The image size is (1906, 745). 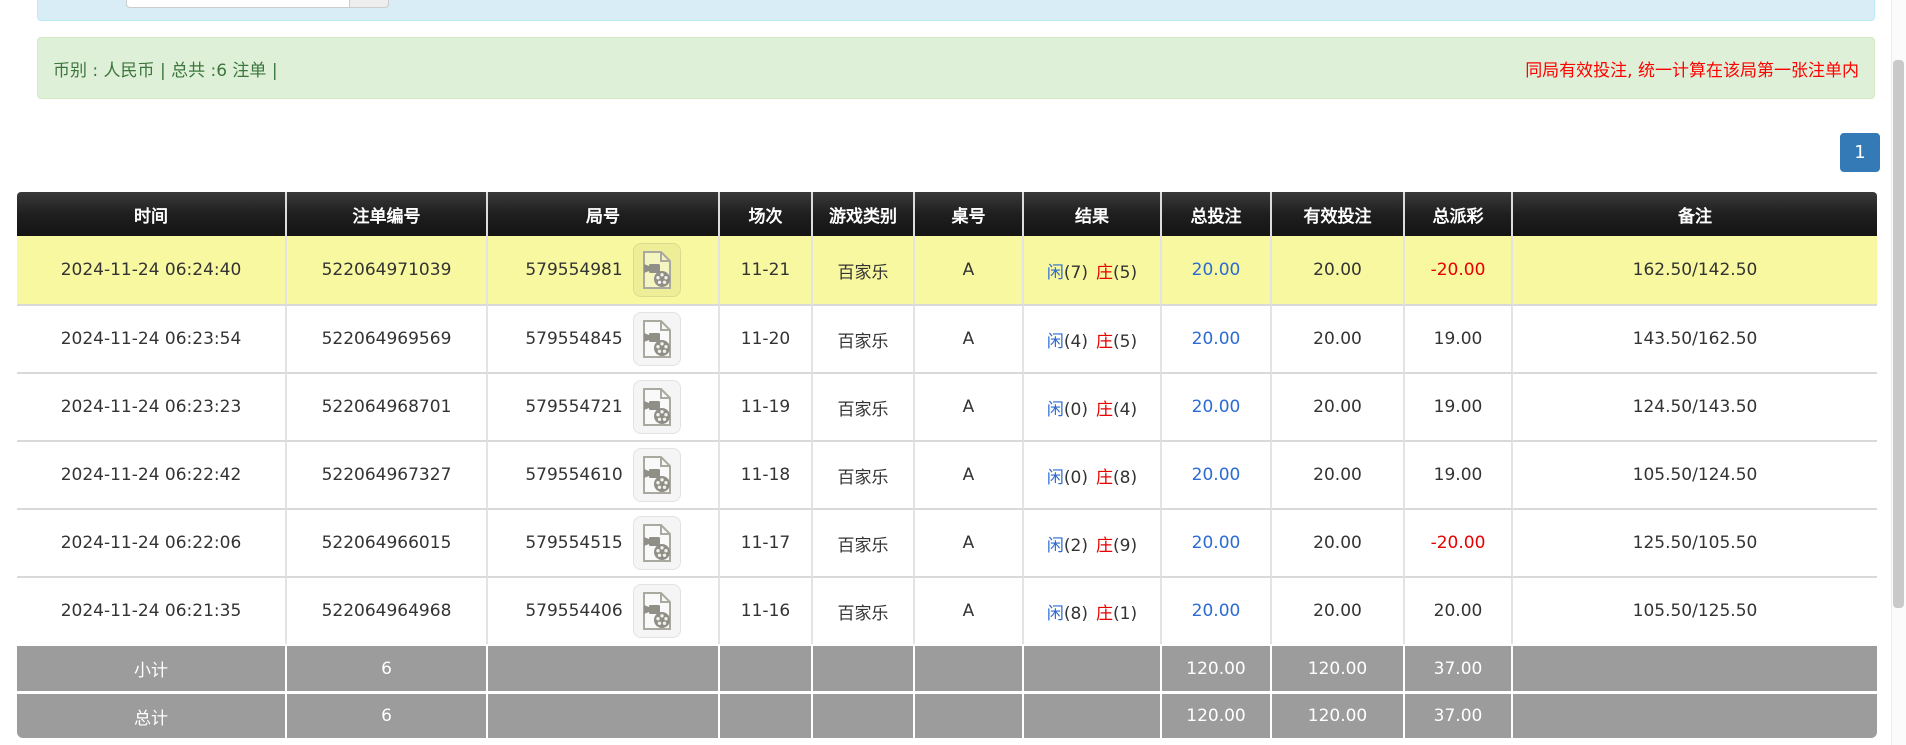 What do you see at coordinates (152, 610) in the screenshot?
I see `cell-time: 2024-11-24 06:21:35` at bounding box center [152, 610].